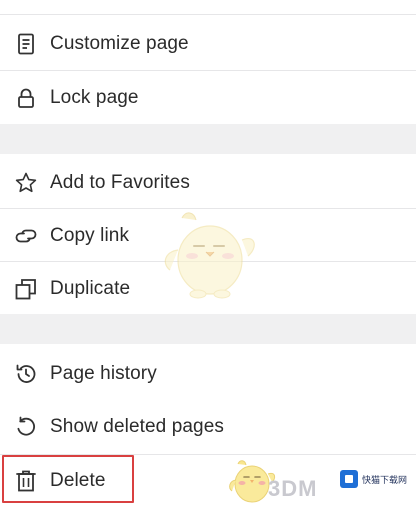  What do you see at coordinates (385, 480) in the screenshot?
I see `watermark-logo-text: 快猫下载网` at bounding box center [385, 480].